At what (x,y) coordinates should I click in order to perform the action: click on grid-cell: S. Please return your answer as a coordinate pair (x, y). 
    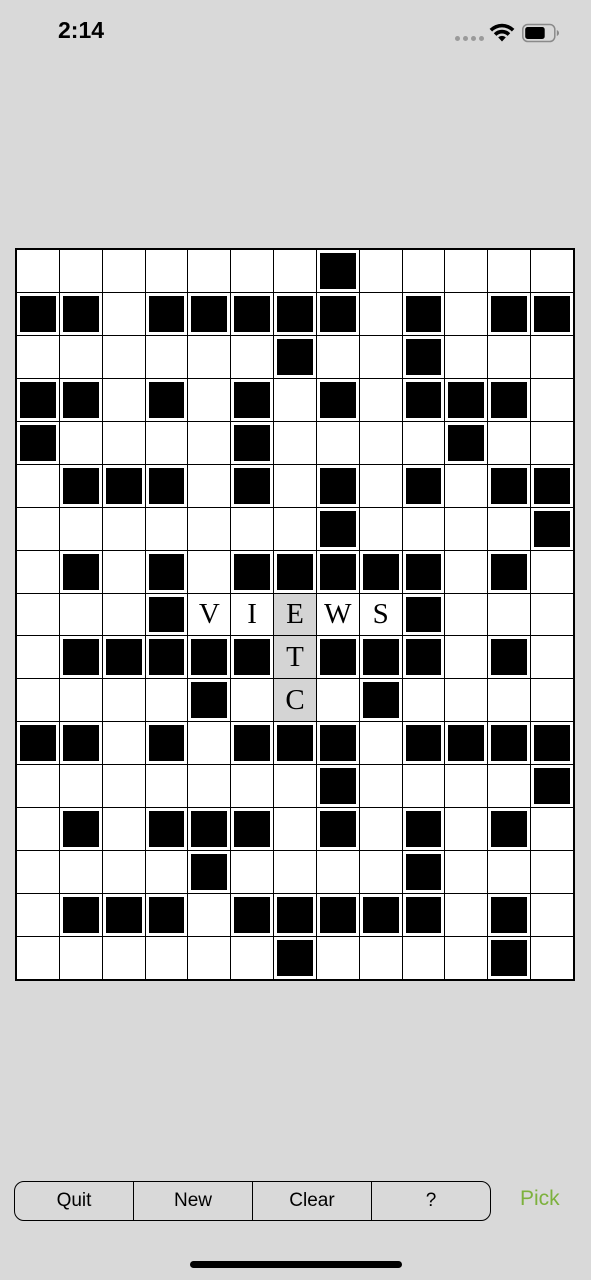
    Looking at the image, I should click on (380, 614).